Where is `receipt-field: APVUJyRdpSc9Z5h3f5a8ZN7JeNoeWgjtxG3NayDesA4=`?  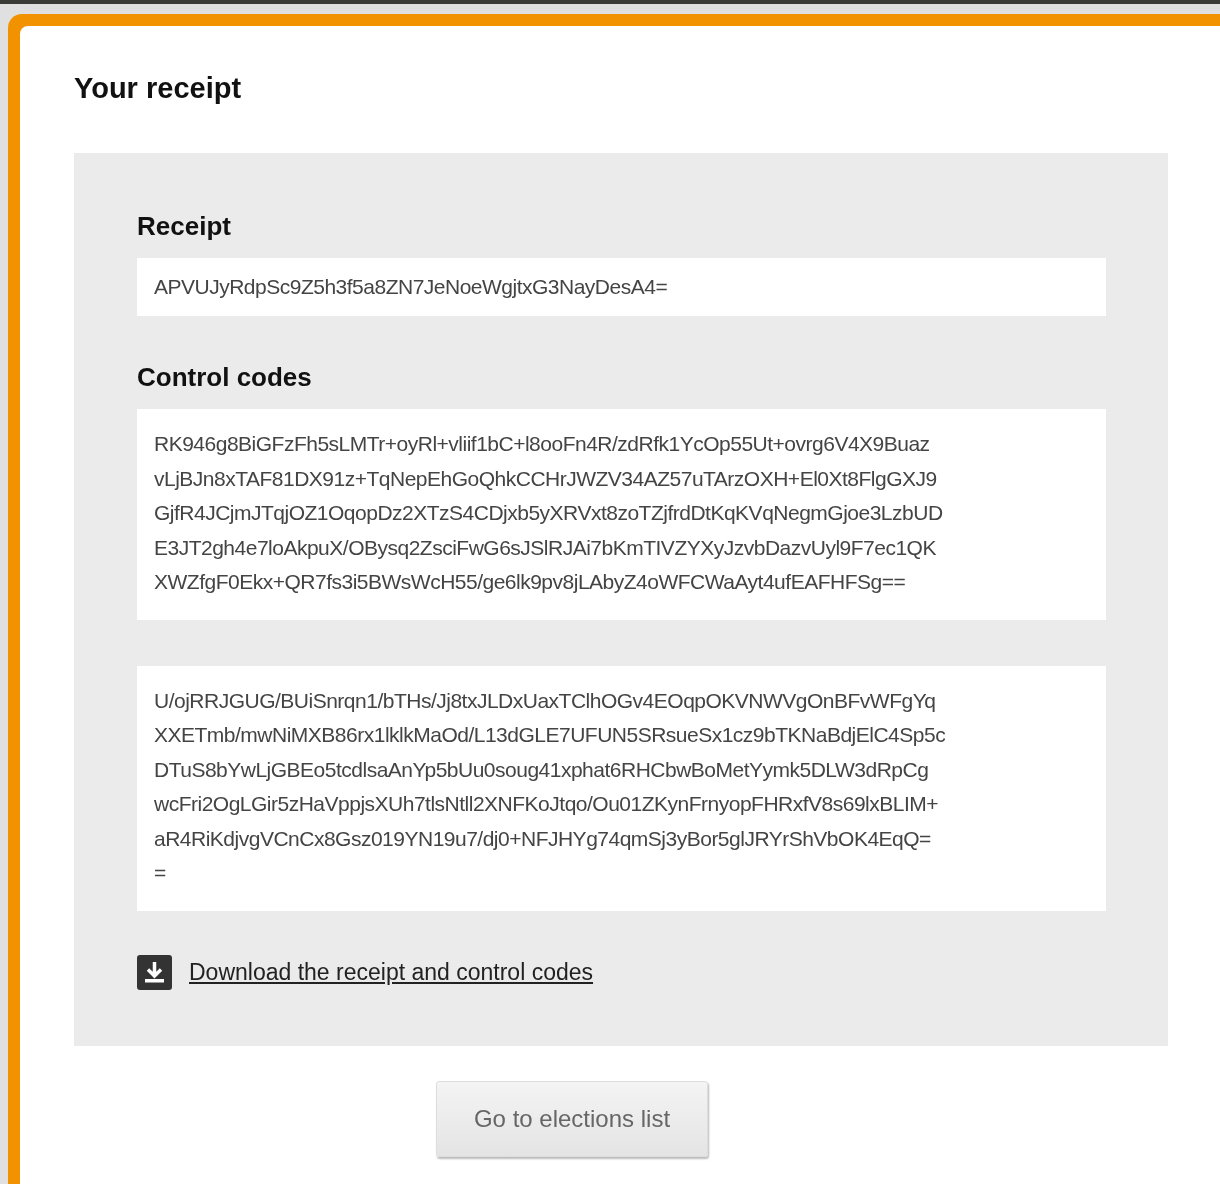 receipt-field: APVUJyRdpSc9Z5h3f5a8ZN7JeNoeWgjtxG3NayDesA4= is located at coordinates (621, 287).